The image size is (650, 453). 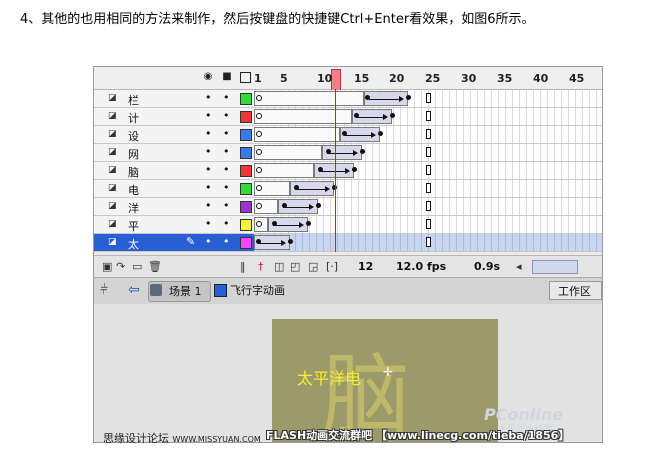 What do you see at coordinates (388, 372) in the screenshot?
I see `crosshair-cursor-icon: ✛` at bounding box center [388, 372].